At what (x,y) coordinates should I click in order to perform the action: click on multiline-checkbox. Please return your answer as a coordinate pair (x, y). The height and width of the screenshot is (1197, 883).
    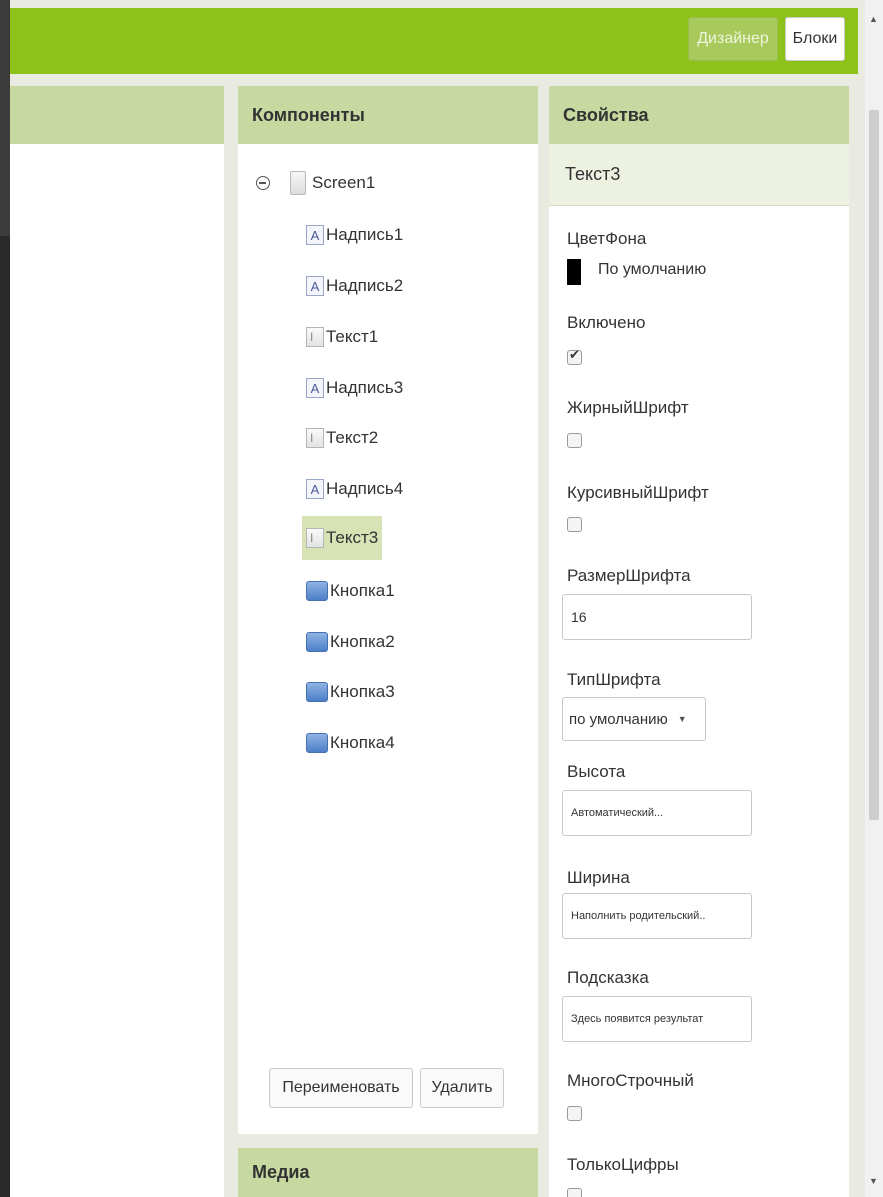
    Looking at the image, I should click on (574, 1113).